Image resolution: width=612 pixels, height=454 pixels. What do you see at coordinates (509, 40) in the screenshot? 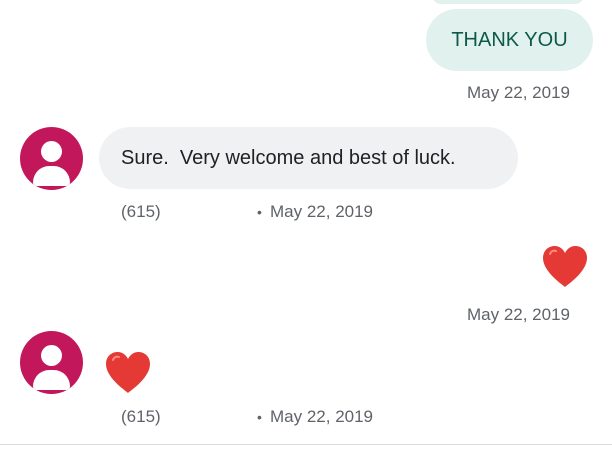
I see `outgoing-message-bubble: THANK YOU` at bounding box center [509, 40].